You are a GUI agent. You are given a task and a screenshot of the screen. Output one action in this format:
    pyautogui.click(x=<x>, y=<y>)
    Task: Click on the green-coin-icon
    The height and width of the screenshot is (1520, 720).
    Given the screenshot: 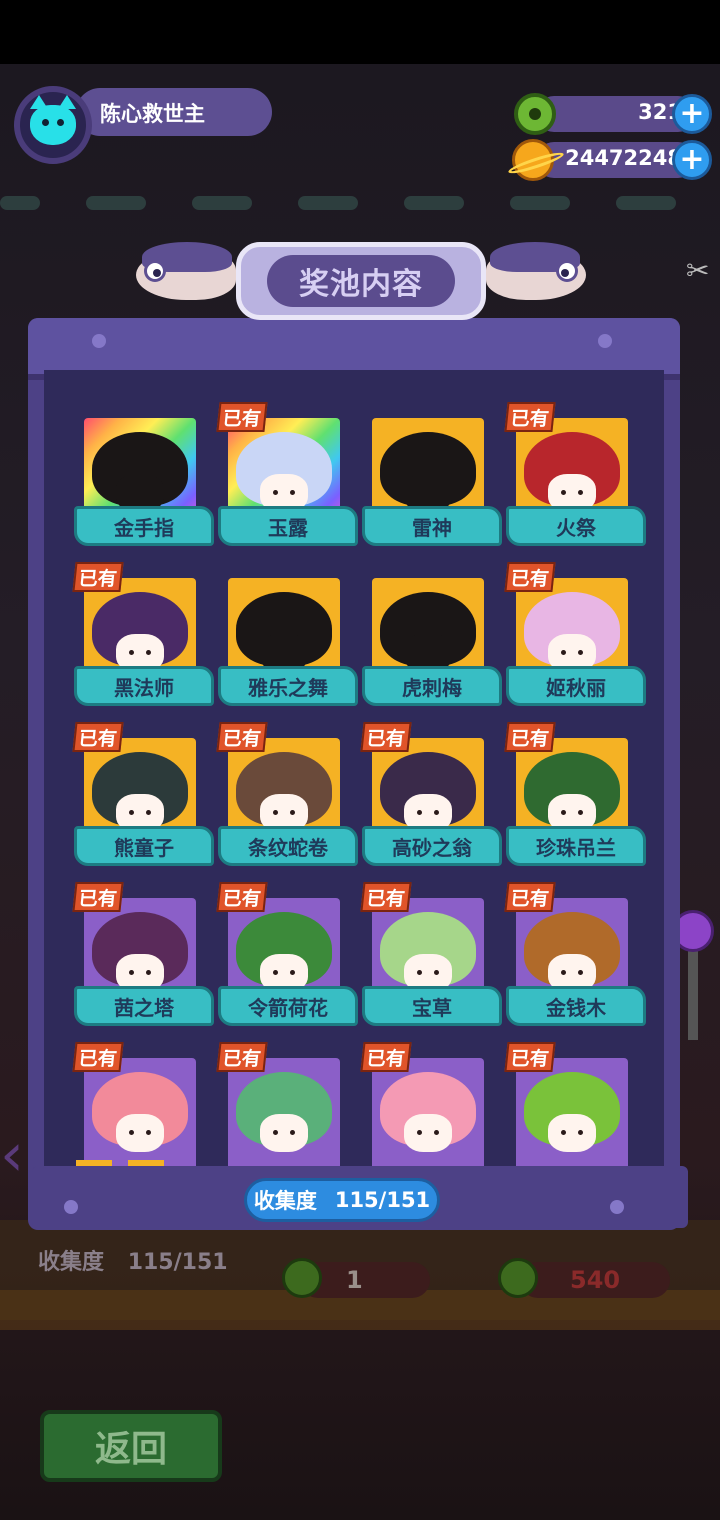 What is the action you would take?
    pyautogui.click(x=302, y=1278)
    